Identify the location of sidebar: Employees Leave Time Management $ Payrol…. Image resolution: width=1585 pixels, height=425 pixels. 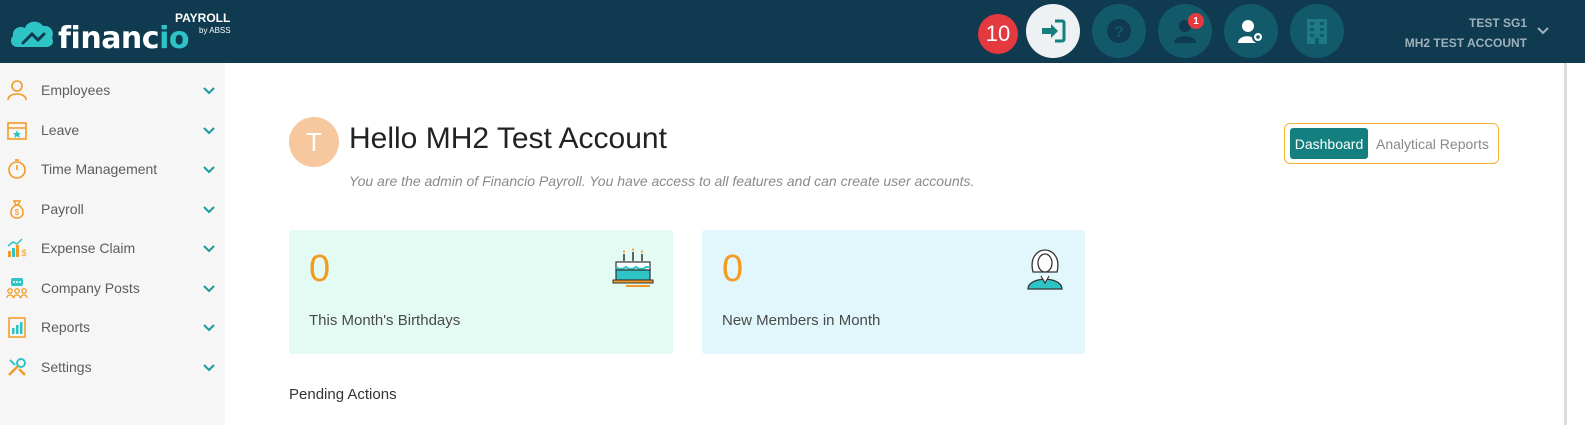
(112, 244).